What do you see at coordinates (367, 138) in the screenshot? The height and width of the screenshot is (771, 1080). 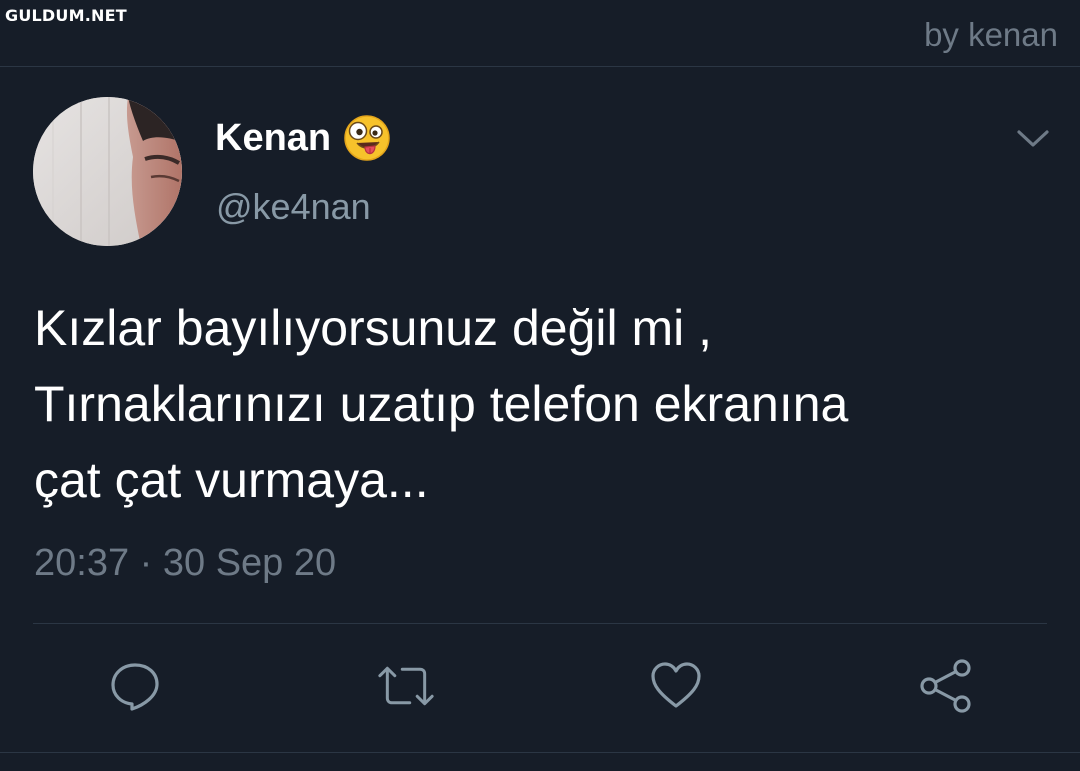 I see `zany-face-emoji-icon` at bounding box center [367, 138].